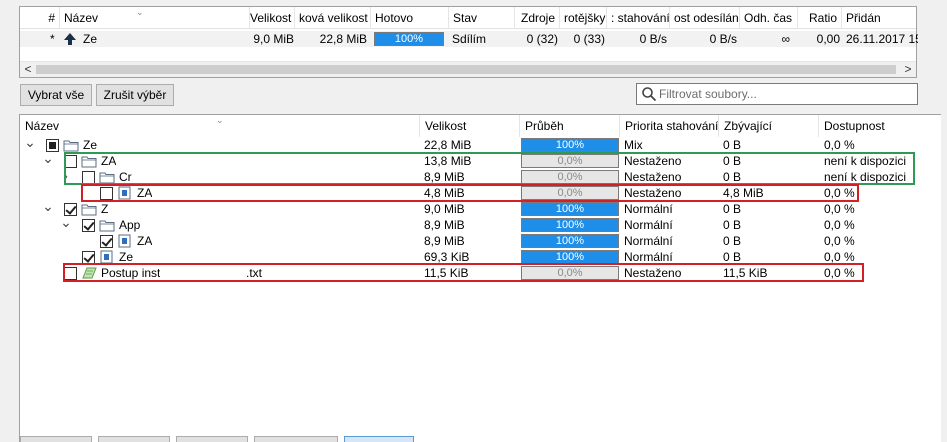  What do you see at coordinates (908, 70) in the screenshot?
I see `scroll-right-icon: >` at bounding box center [908, 70].